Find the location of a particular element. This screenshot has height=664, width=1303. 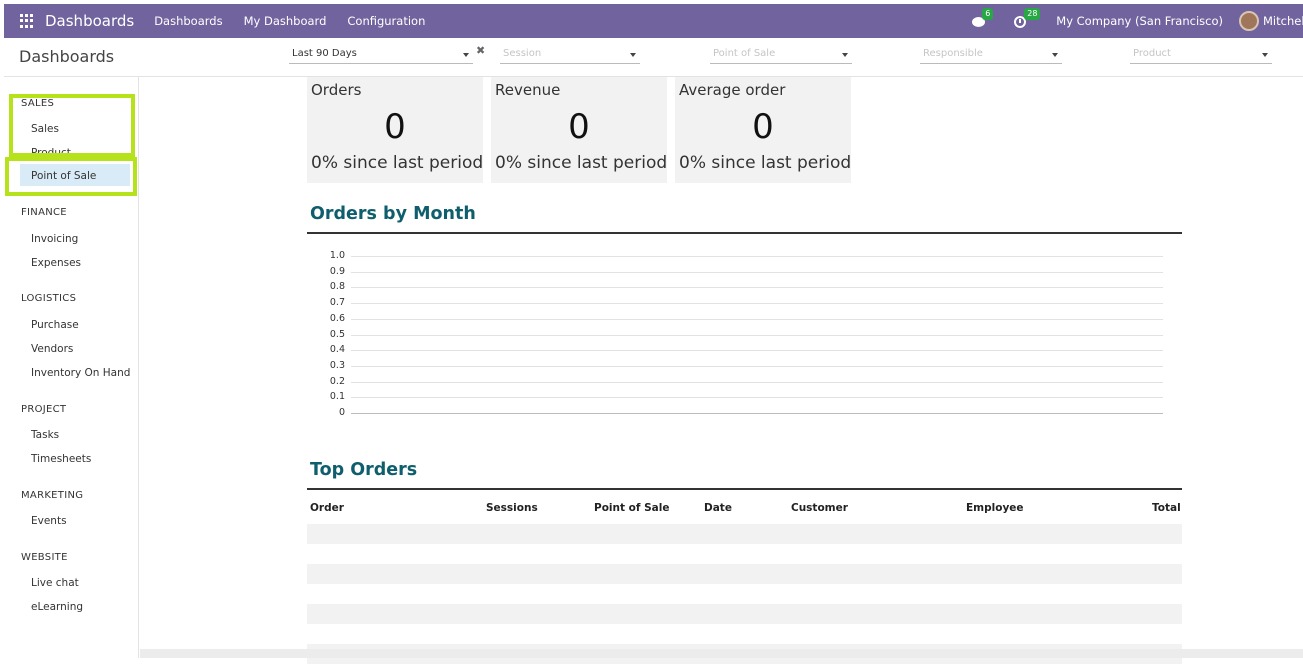

y-tick-label: 0.6 is located at coordinates (337, 318).